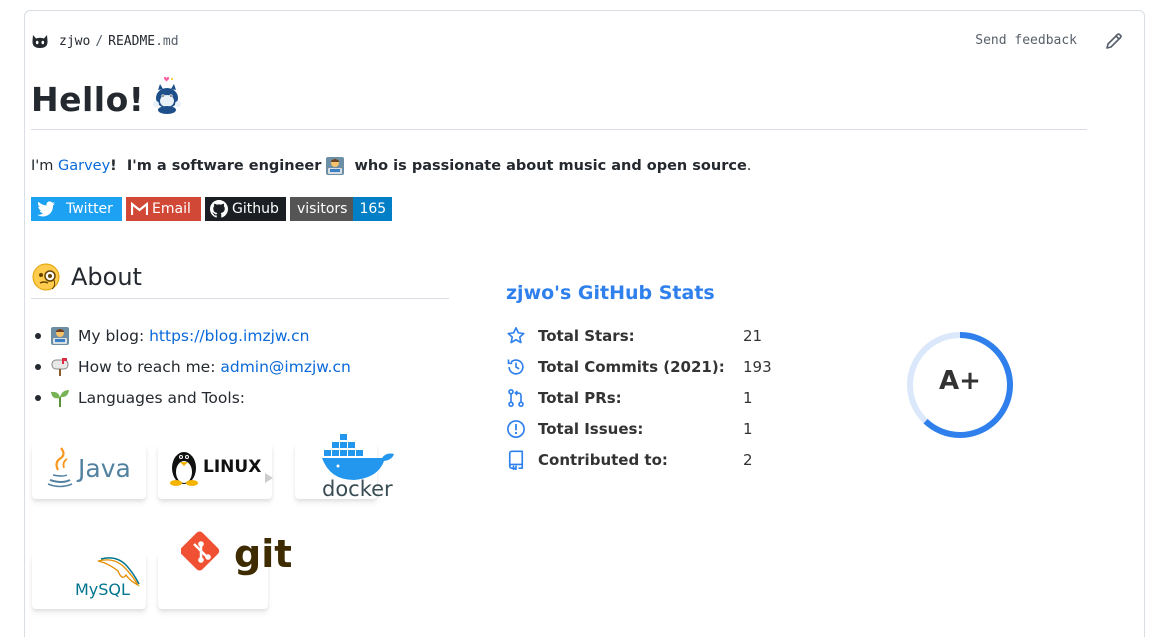 This screenshot has width=1154, height=637. Describe the element at coordinates (639, 335) in the screenshot. I see `stat-row-stars: Total Stars: 21` at that location.